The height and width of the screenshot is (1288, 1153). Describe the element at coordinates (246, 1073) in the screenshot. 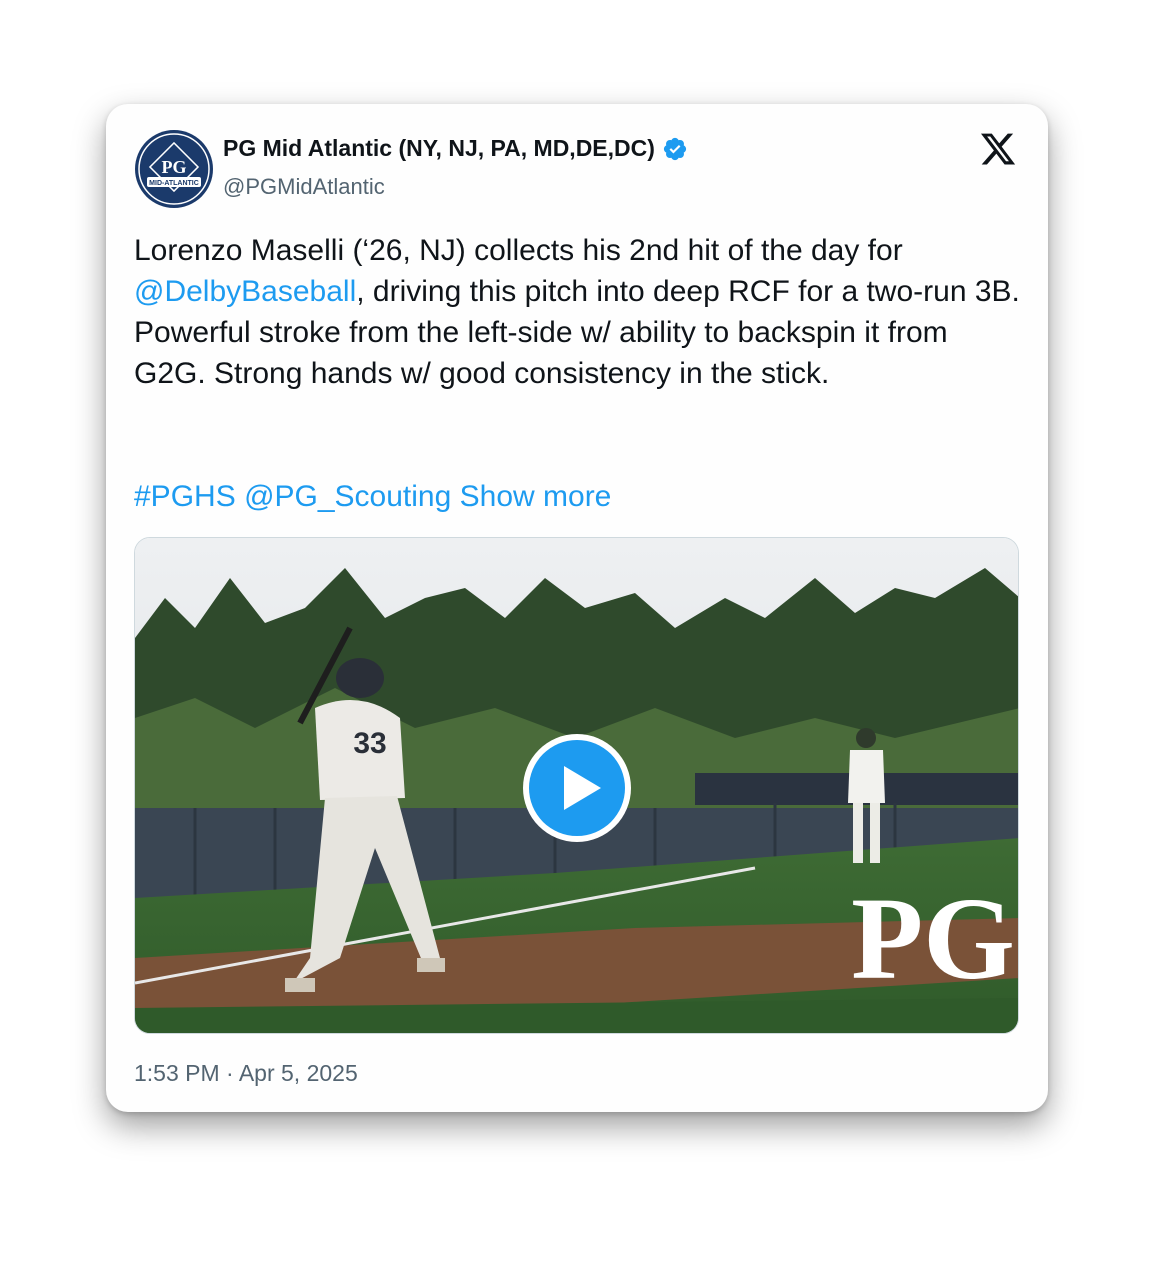

I see `tweet-timestamp: 1:53 PM · Apr 5, 2025` at that location.